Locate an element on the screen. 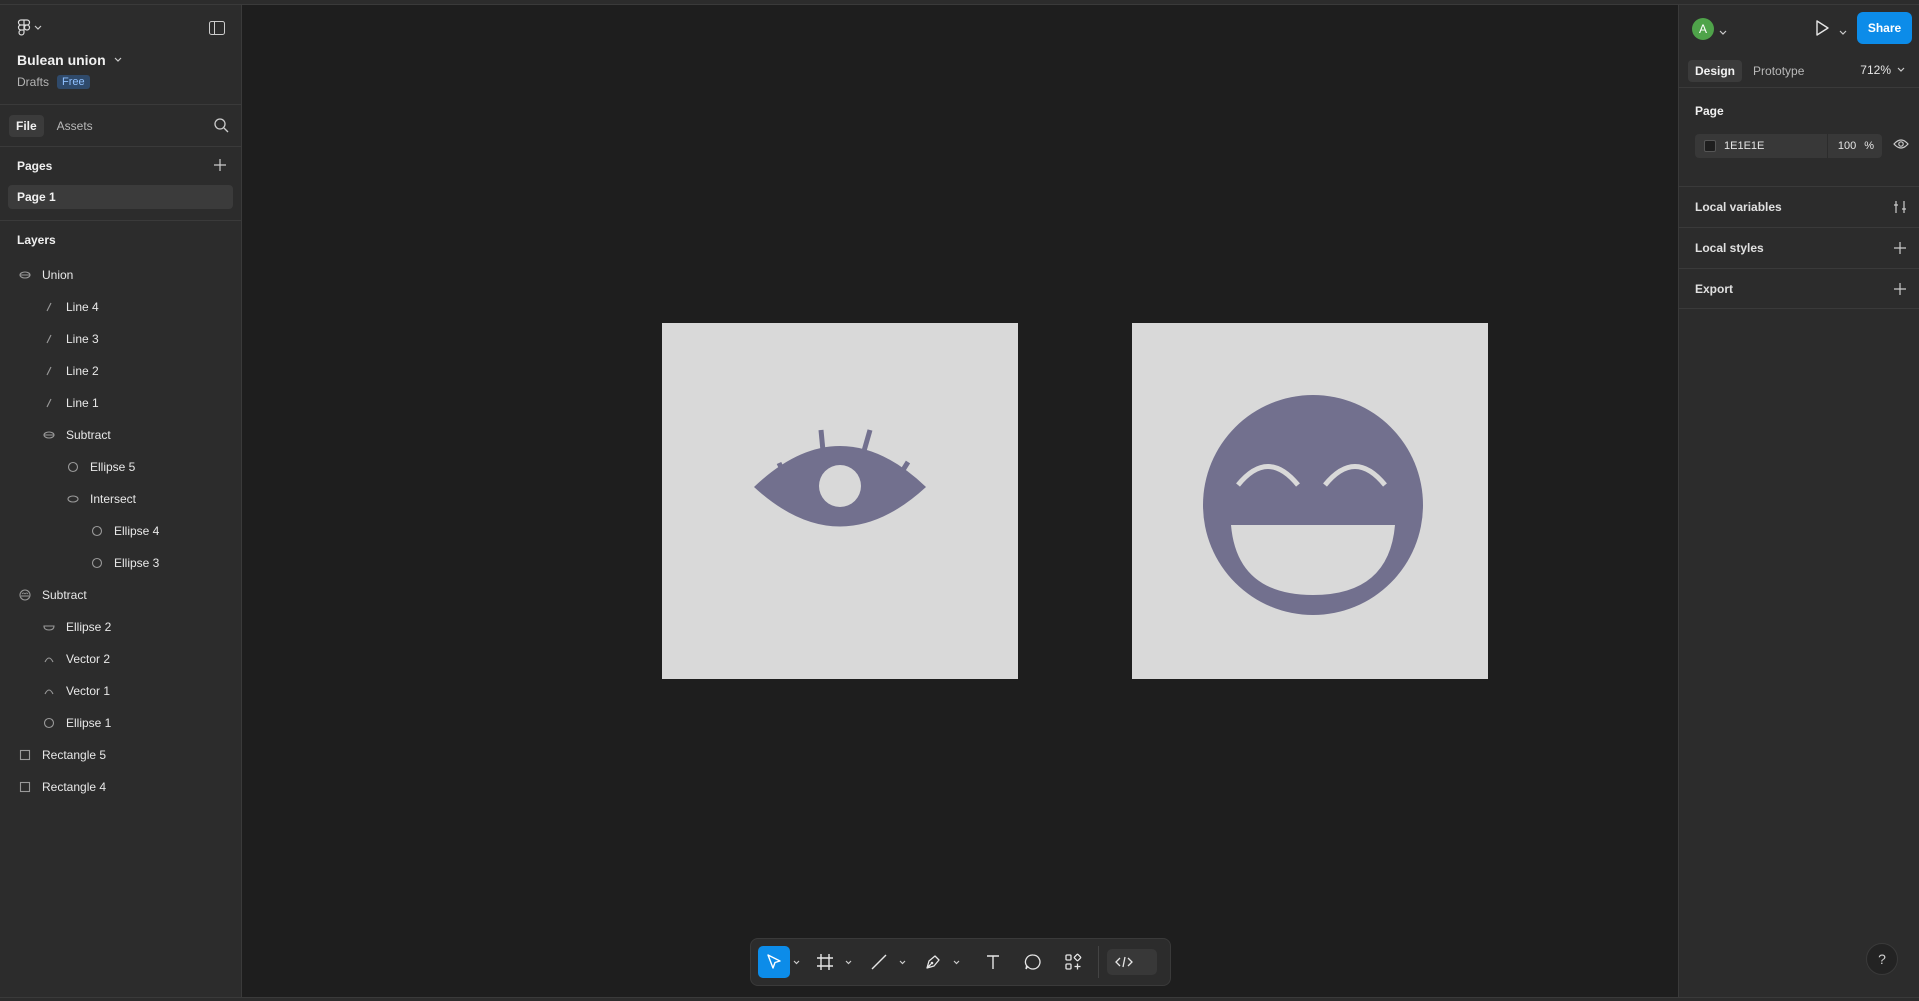 This screenshot has width=1919, height=1001. plus-icon is located at coordinates (1900, 248).